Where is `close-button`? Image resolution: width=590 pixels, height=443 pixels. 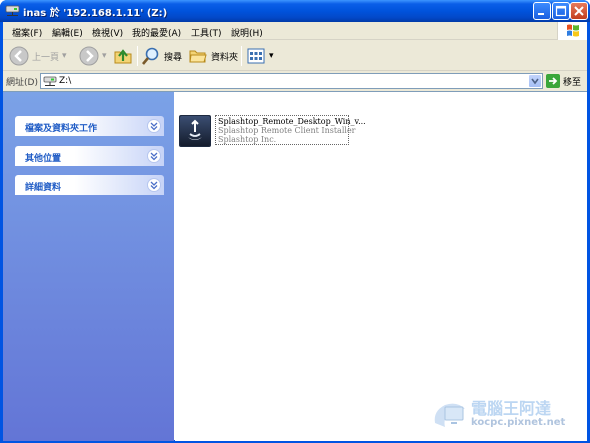
close-button is located at coordinates (579, 11).